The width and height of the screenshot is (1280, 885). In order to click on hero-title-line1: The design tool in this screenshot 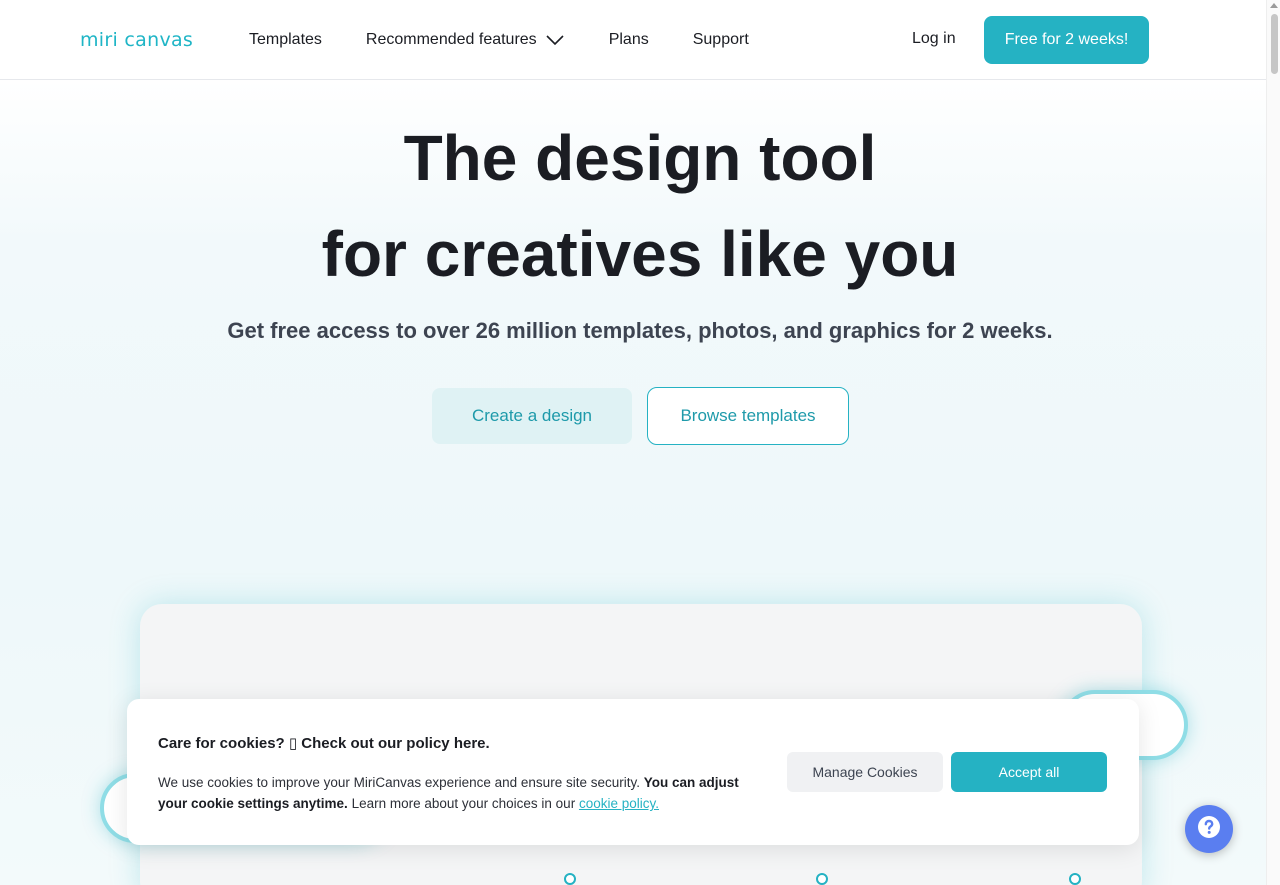, I will do `click(640, 158)`.